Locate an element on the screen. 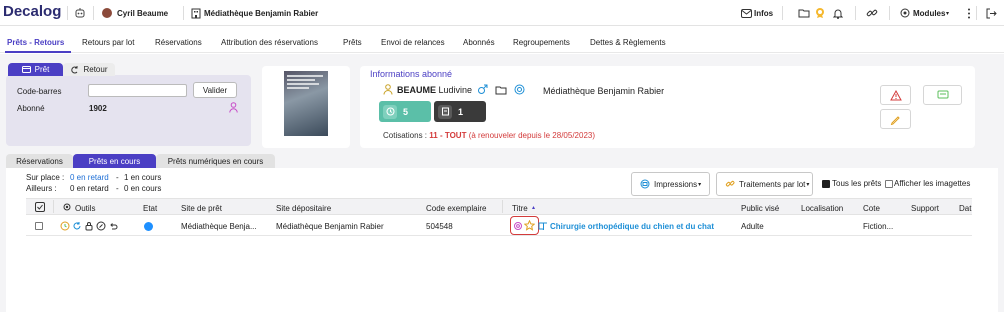  col-code-exemplaire: Code exemplaire is located at coordinates (456, 208).